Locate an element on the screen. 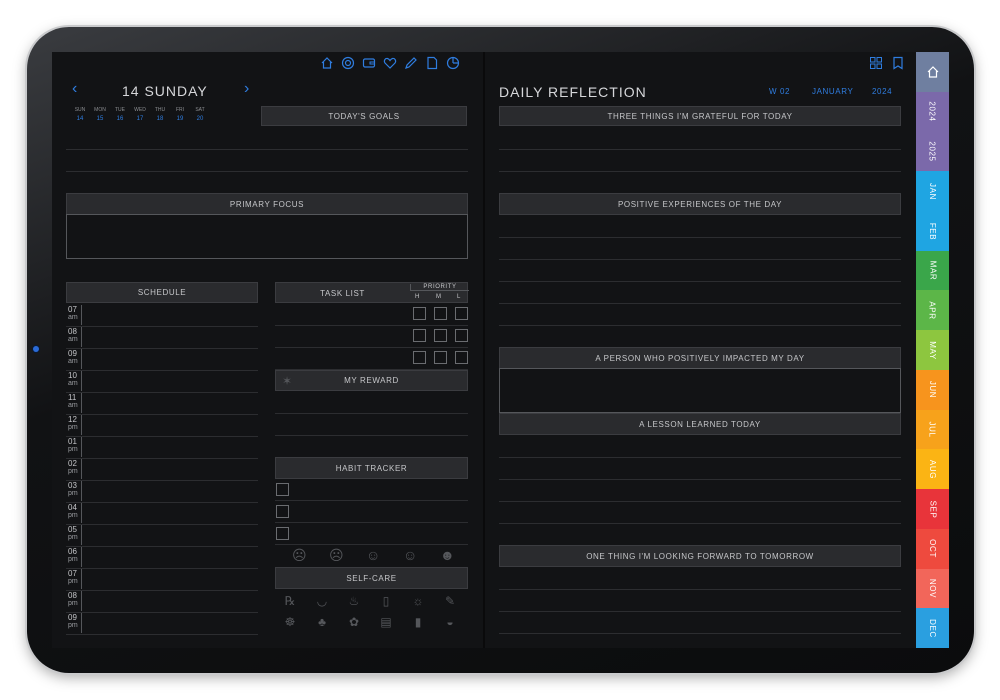  mood-3-icon: ☺ is located at coordinates (373, 555).